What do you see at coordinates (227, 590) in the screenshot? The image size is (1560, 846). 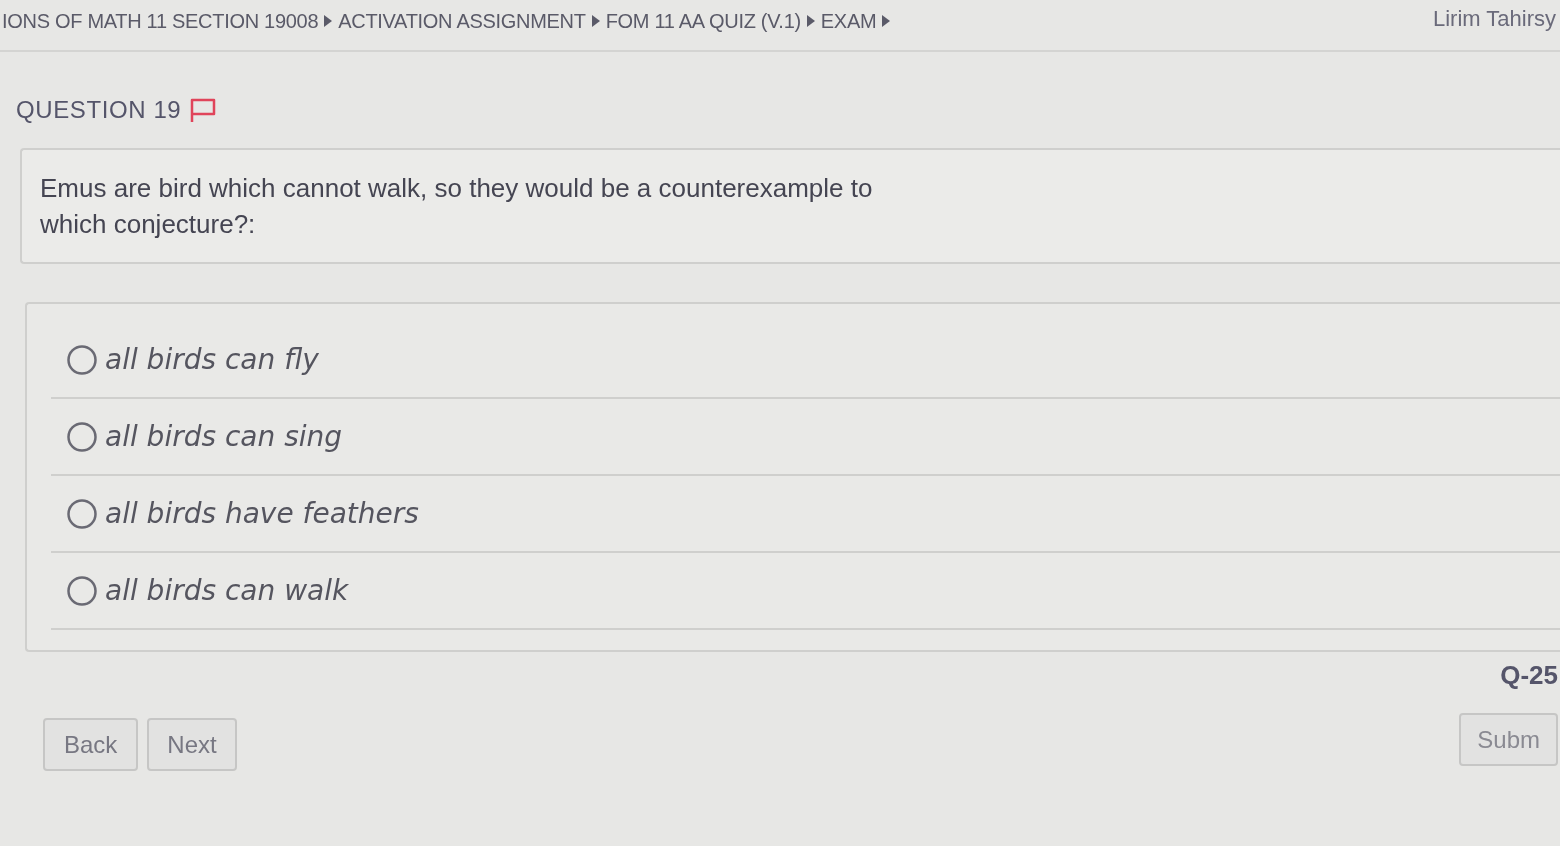 I see `option-label: all birds can walk` at bounding box center [227, 590].